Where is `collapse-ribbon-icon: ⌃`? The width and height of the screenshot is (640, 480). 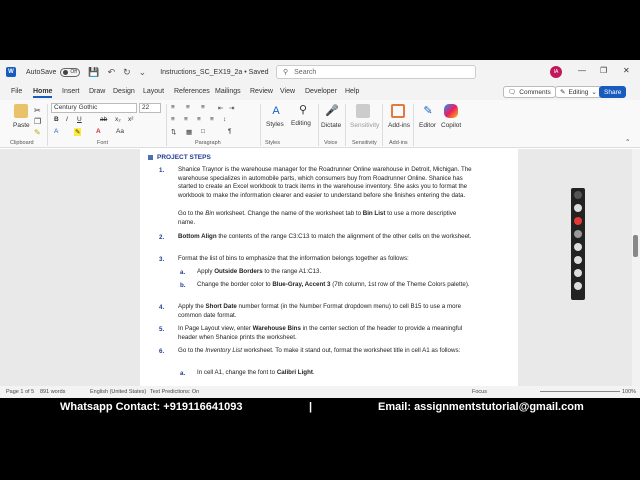
collapse-ribbon-icon: ⌃ is located at coordinates (627, 142).